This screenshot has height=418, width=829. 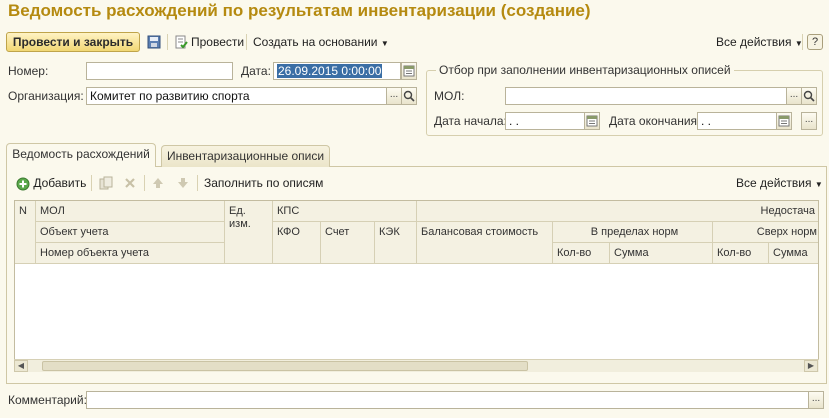 What do you see at coordinates (741, 253) in the screenshot?
I see `column-header-qty-above: Кол-во` at bounding box center [741, 253].